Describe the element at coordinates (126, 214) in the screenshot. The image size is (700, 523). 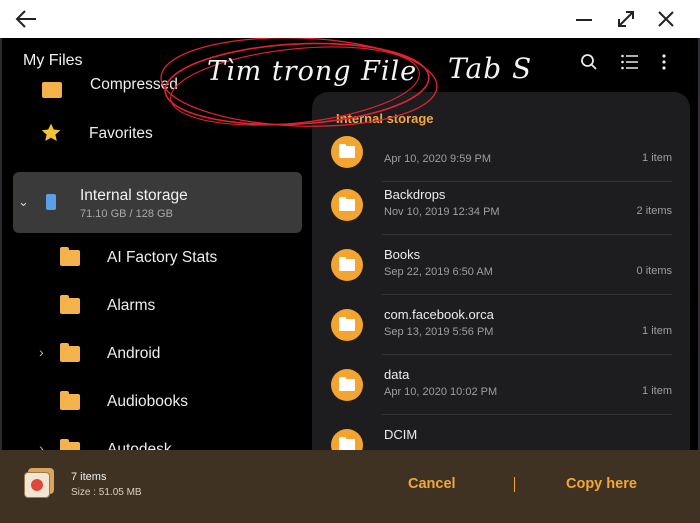
I see `storage-usage: 71.10 GB / 128 GB` at that location.